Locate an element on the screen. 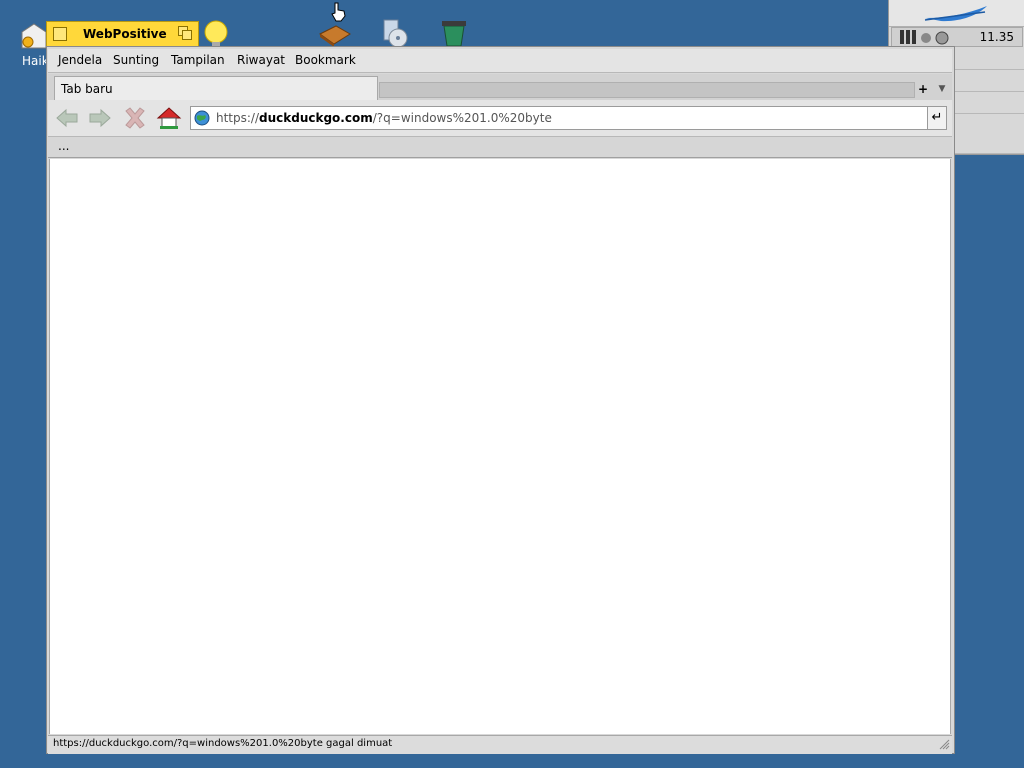  forward-button is located at coordinates (100, 118).